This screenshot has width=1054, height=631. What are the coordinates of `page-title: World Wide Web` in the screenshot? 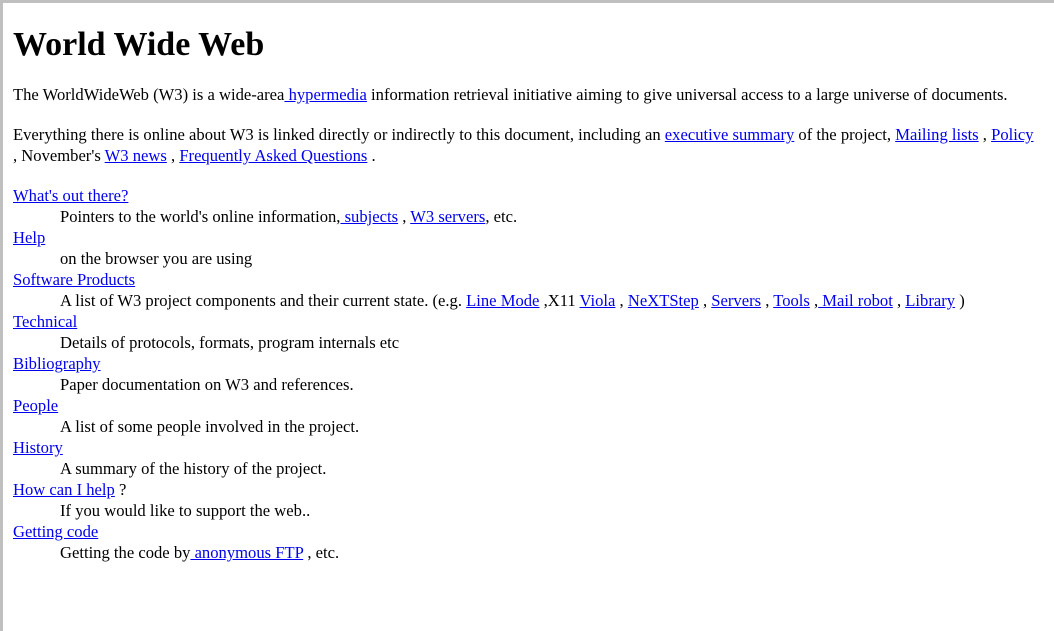 It's located at (139, 44).